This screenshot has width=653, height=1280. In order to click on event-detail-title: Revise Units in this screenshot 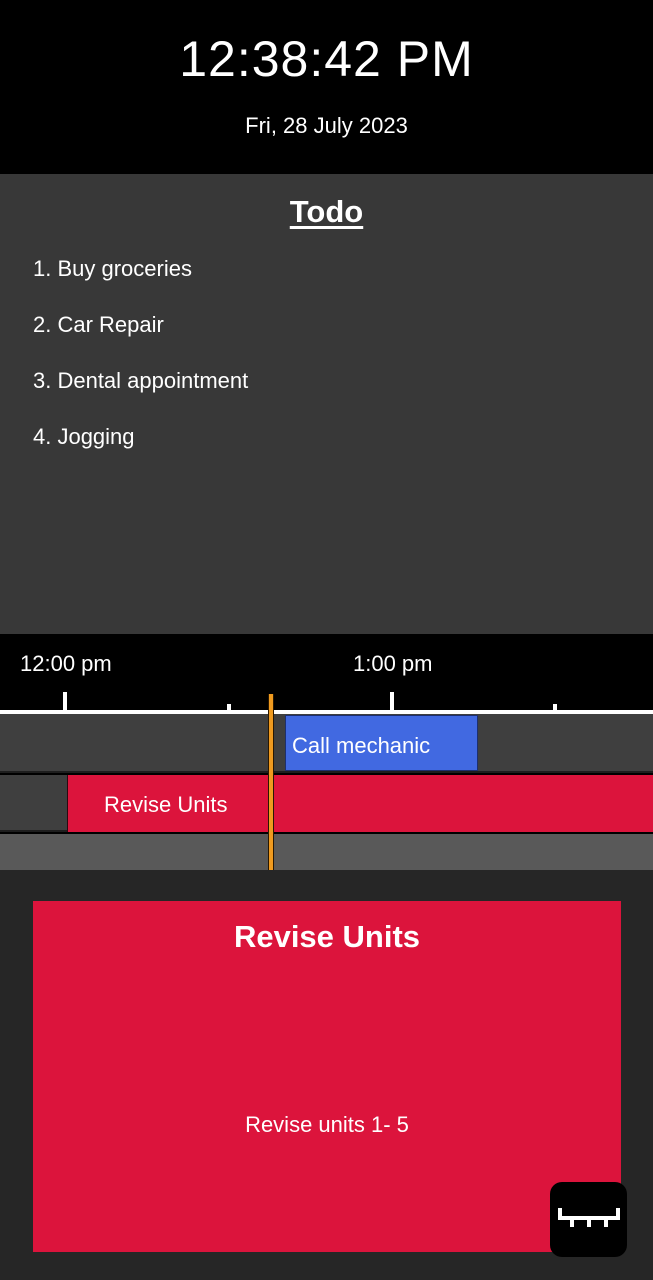, I will do `click(327, 936)`.